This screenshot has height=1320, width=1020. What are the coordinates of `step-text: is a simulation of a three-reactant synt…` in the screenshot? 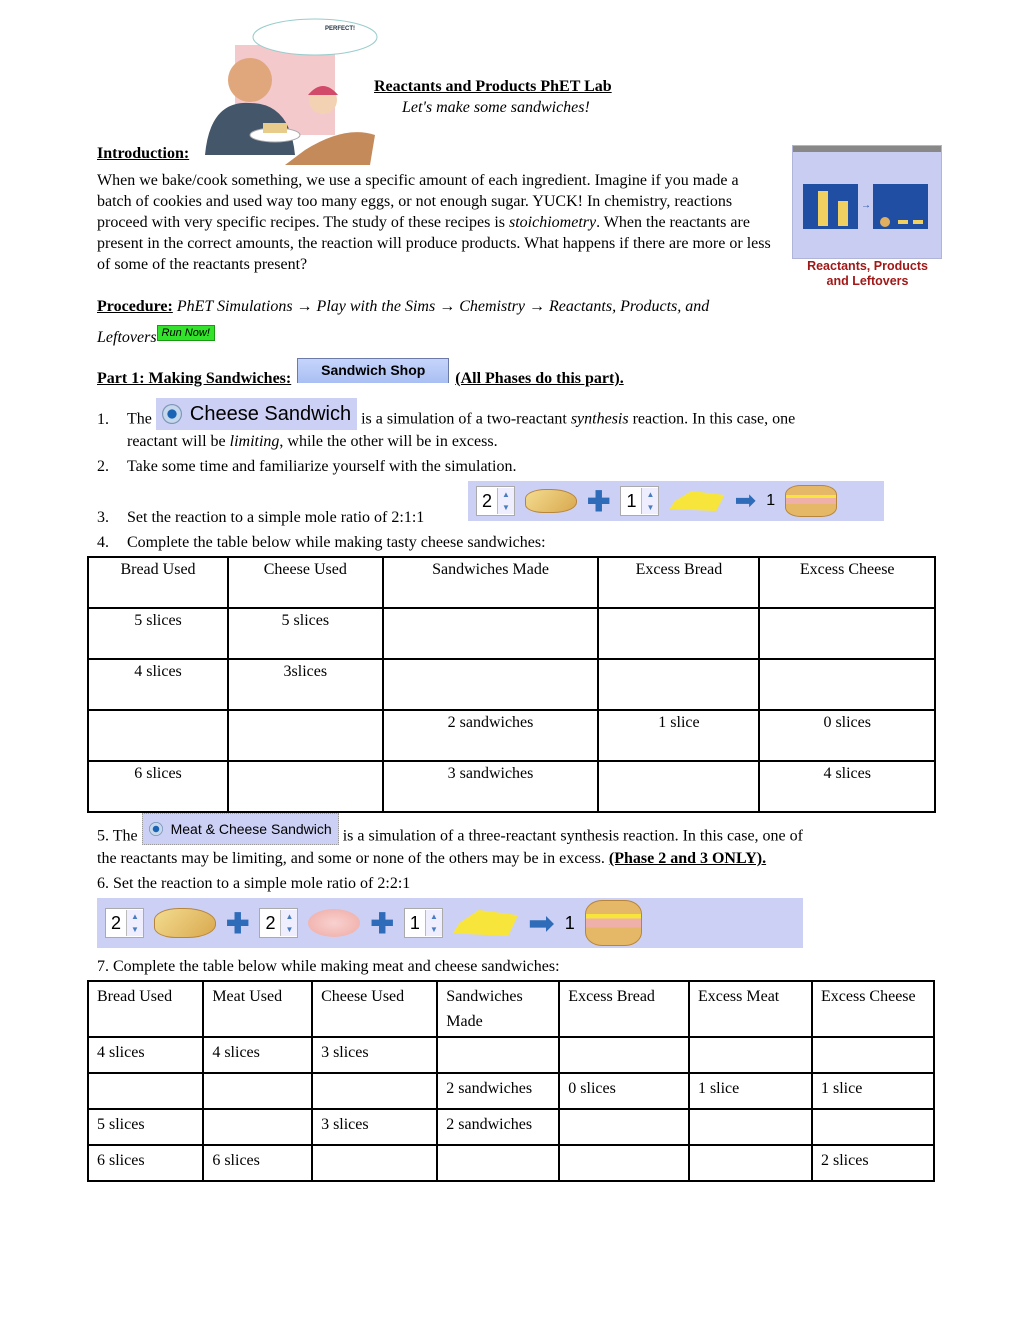 It's located at (570, 836).